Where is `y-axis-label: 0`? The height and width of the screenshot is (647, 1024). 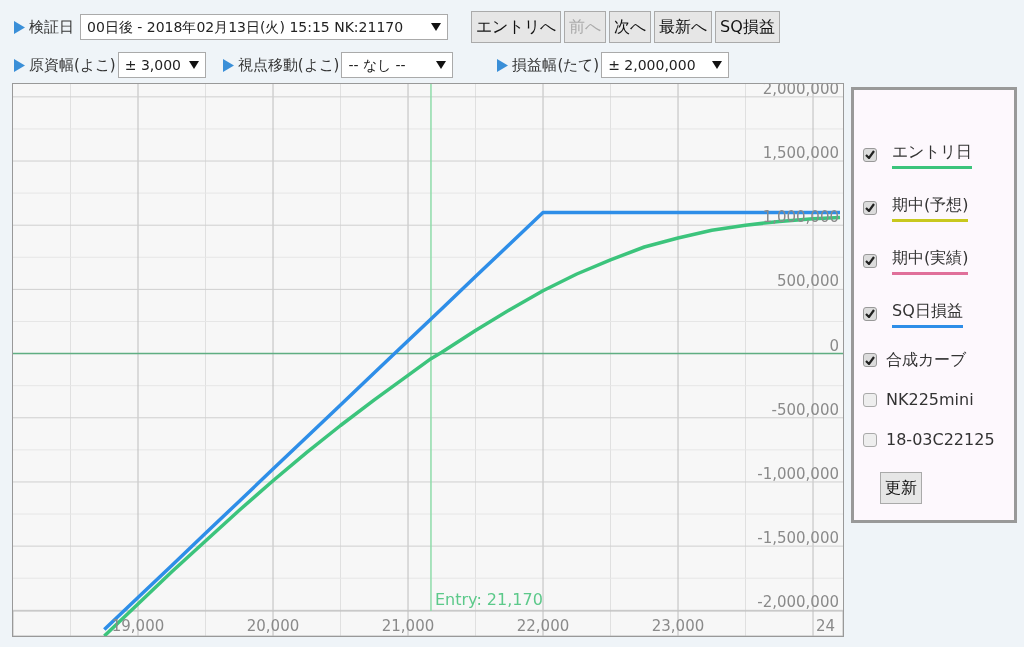
y-axis-label: 0 is located at coordinates (834, 345).